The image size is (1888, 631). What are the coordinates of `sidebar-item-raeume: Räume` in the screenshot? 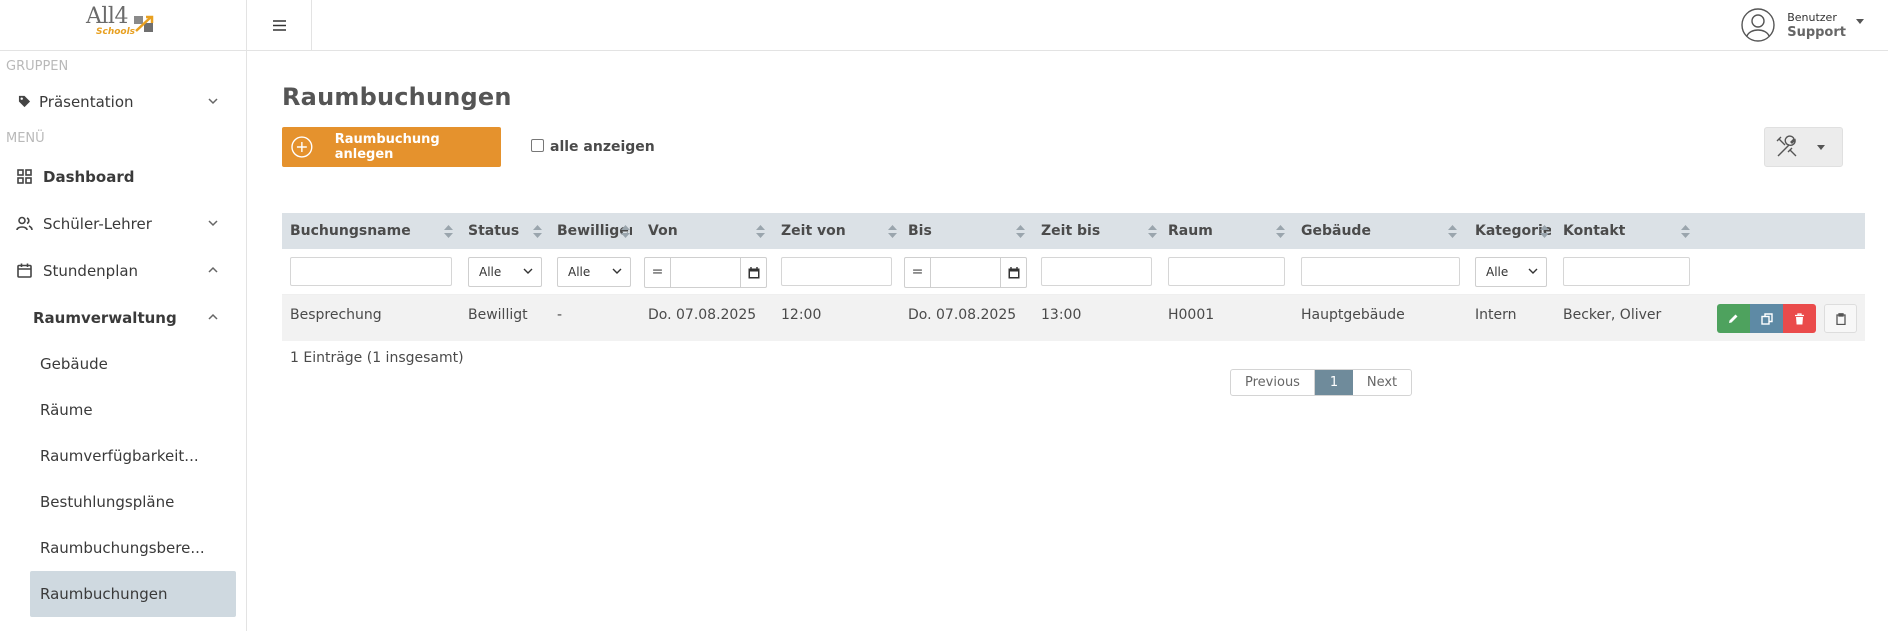 It's located at (123, 410).